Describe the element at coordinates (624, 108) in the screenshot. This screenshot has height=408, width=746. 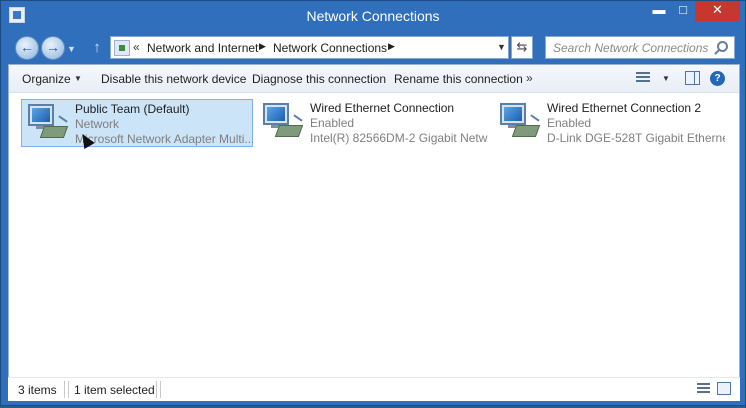
I see `connection-name: Wired Ethernet Connection 2` at that location.